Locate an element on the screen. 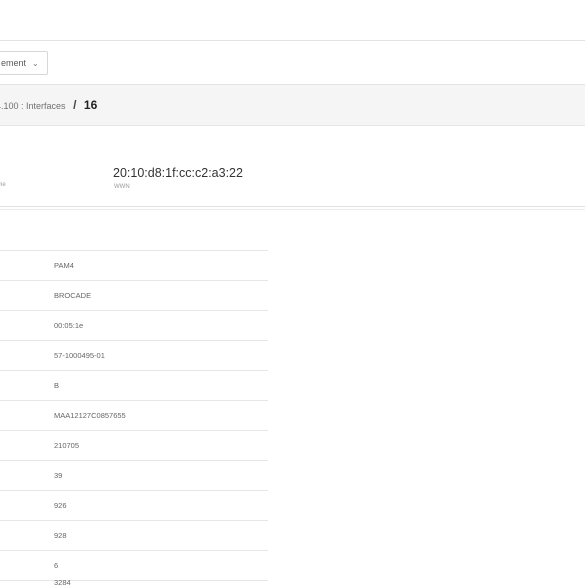 The width and height of the screenshot is (585, 587). breadcrumb-bar: 4.100 : Interfaces / 16 is located at coordinates (292, 105).